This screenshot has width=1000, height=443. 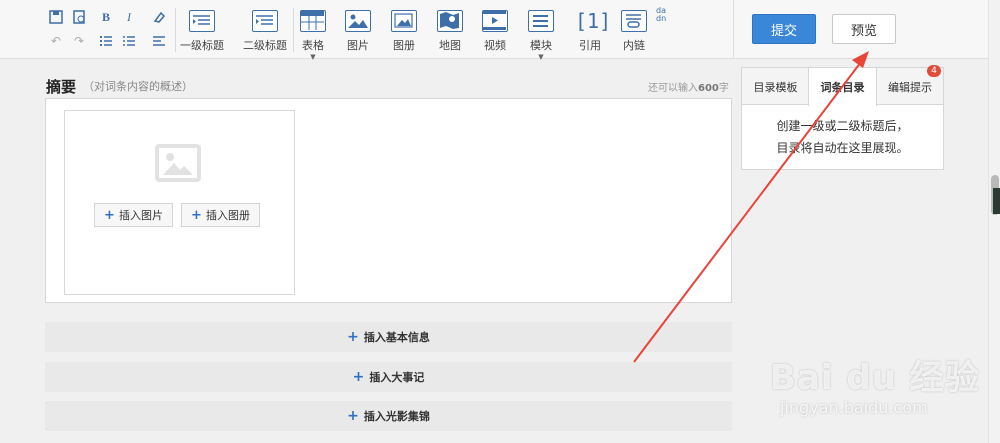 I want to click on char-count-prefix: 还可以输入, so click(x=673, y=88).